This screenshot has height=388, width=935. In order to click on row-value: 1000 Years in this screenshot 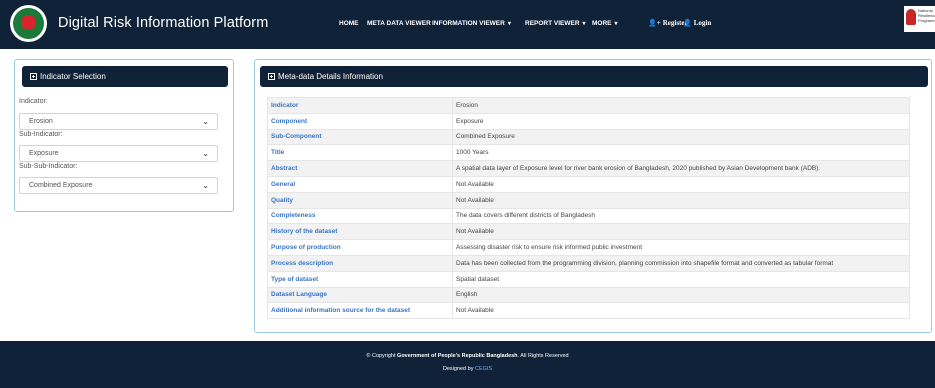, I will do `click(681, 153)`.